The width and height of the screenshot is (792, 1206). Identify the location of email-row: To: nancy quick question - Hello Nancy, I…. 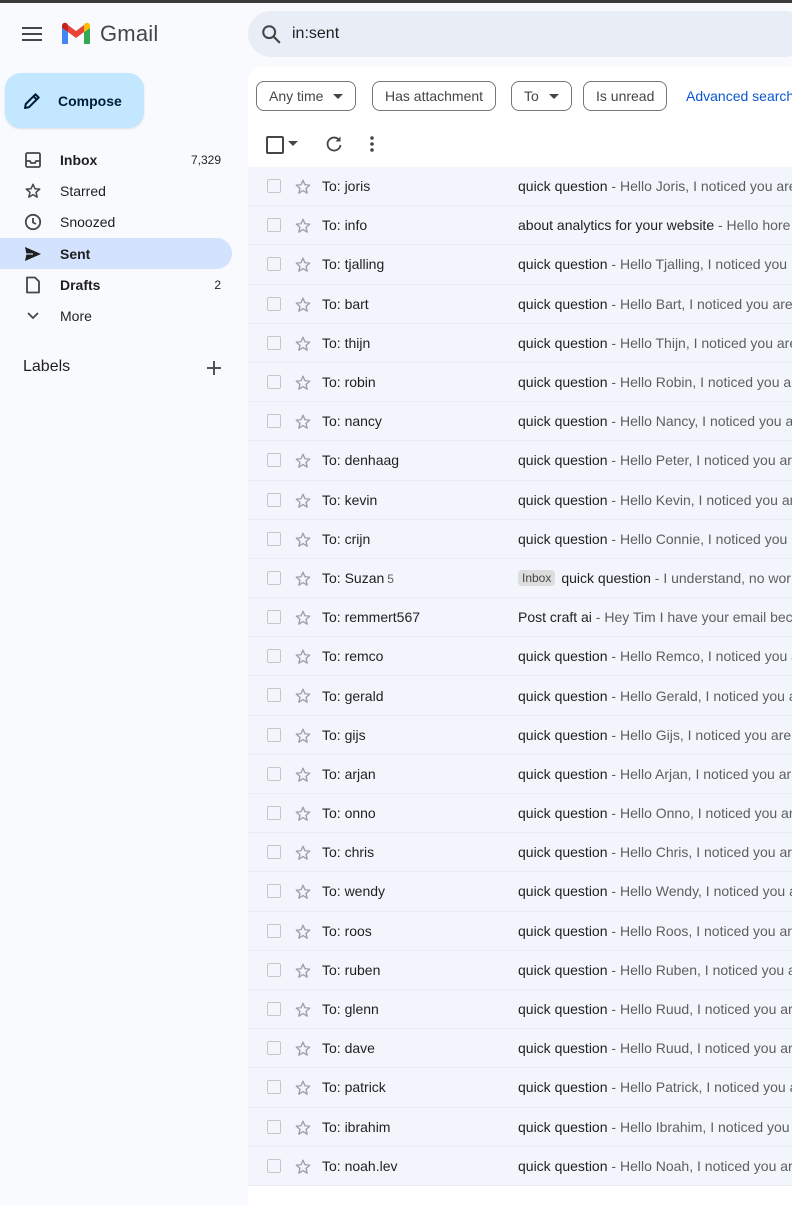
(520, 422).